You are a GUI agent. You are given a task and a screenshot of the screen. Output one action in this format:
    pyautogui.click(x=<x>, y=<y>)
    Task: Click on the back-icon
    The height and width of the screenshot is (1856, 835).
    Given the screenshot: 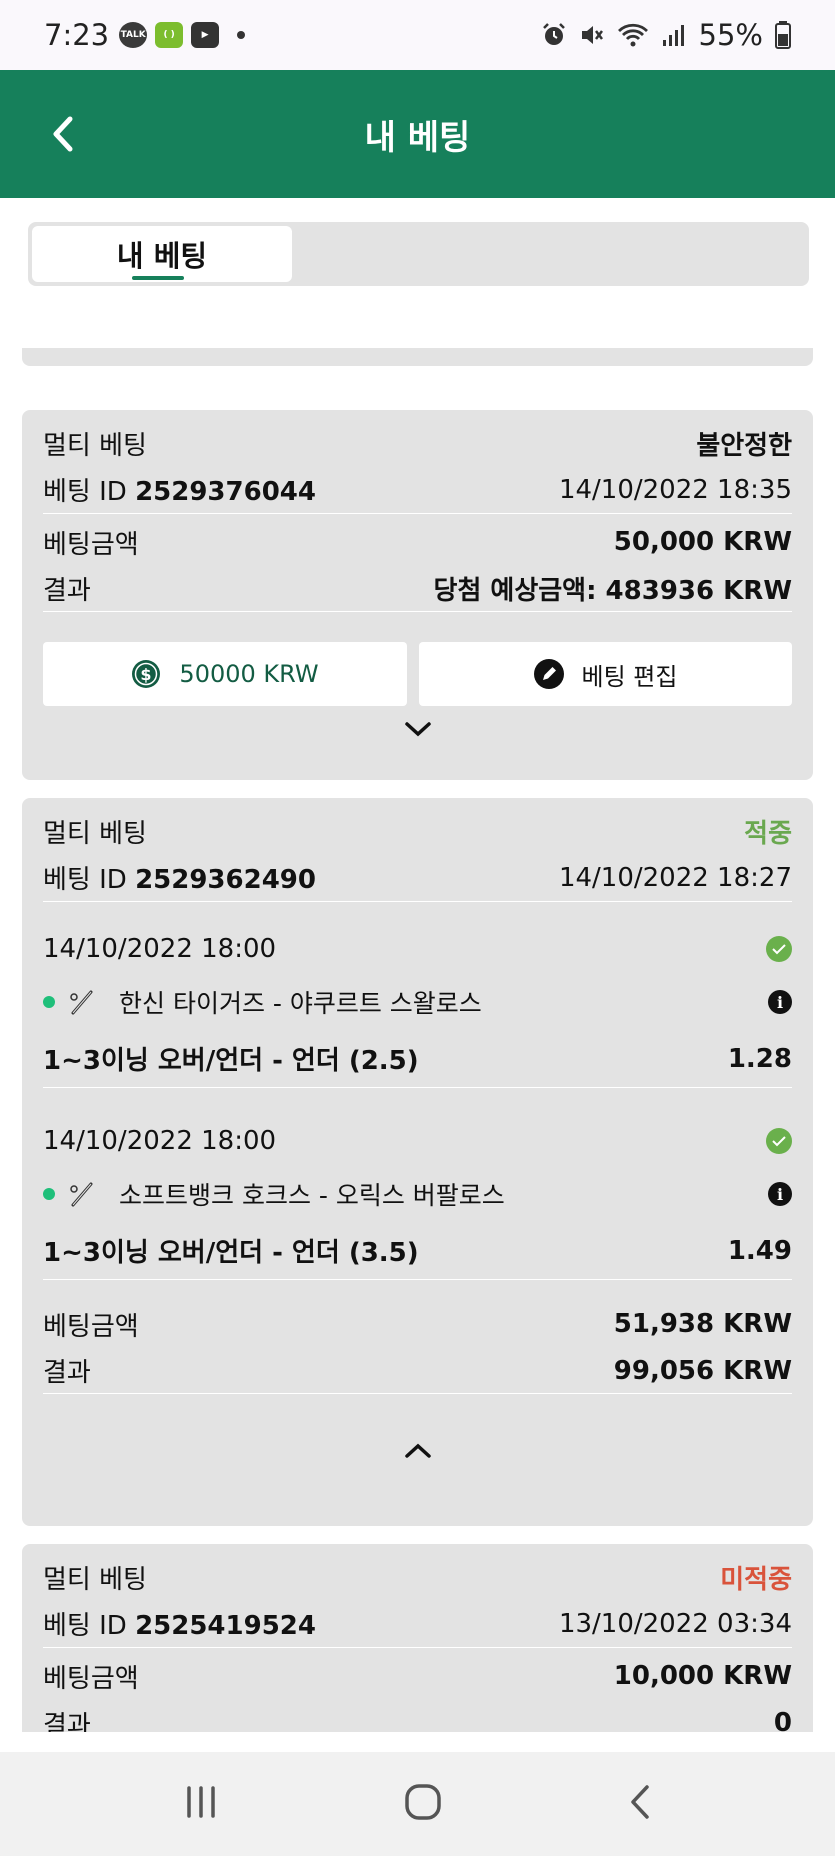 What is the action you would take?
    pyautogui.click(x=640, y=1802)
    